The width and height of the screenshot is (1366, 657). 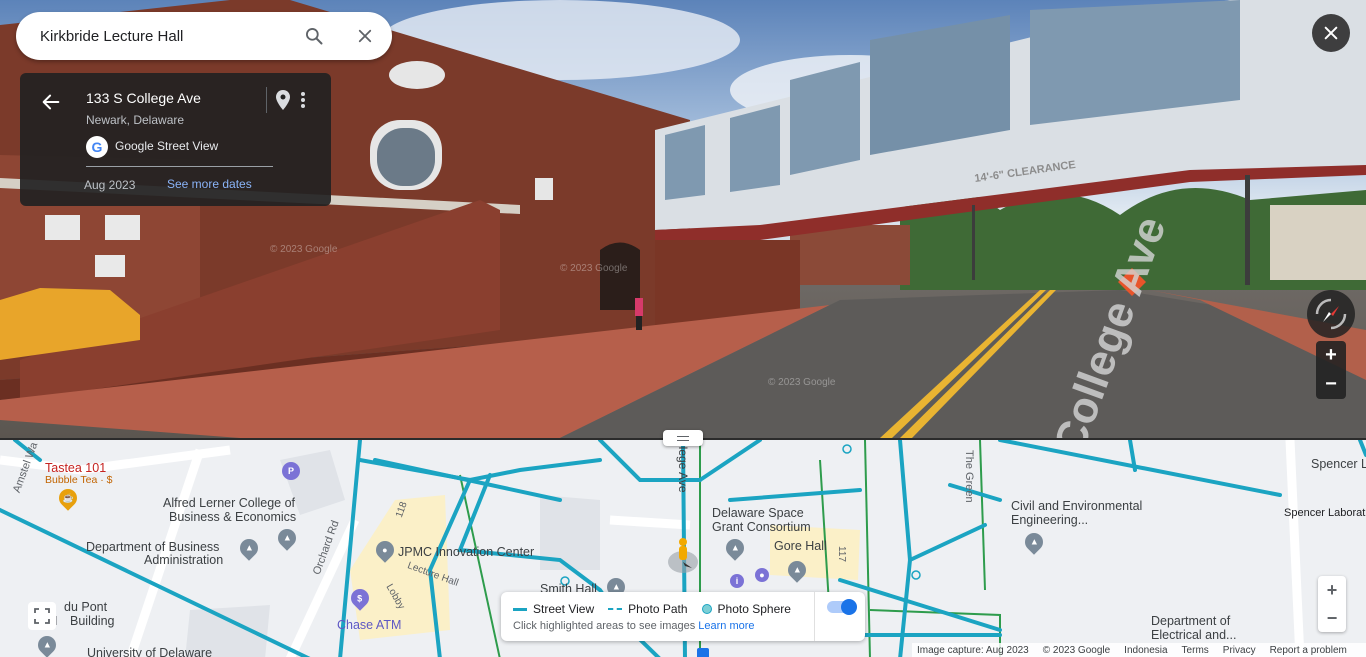 I want to click on legend-hint: Click highlighted areas to see images, so click(x=604, y=626).